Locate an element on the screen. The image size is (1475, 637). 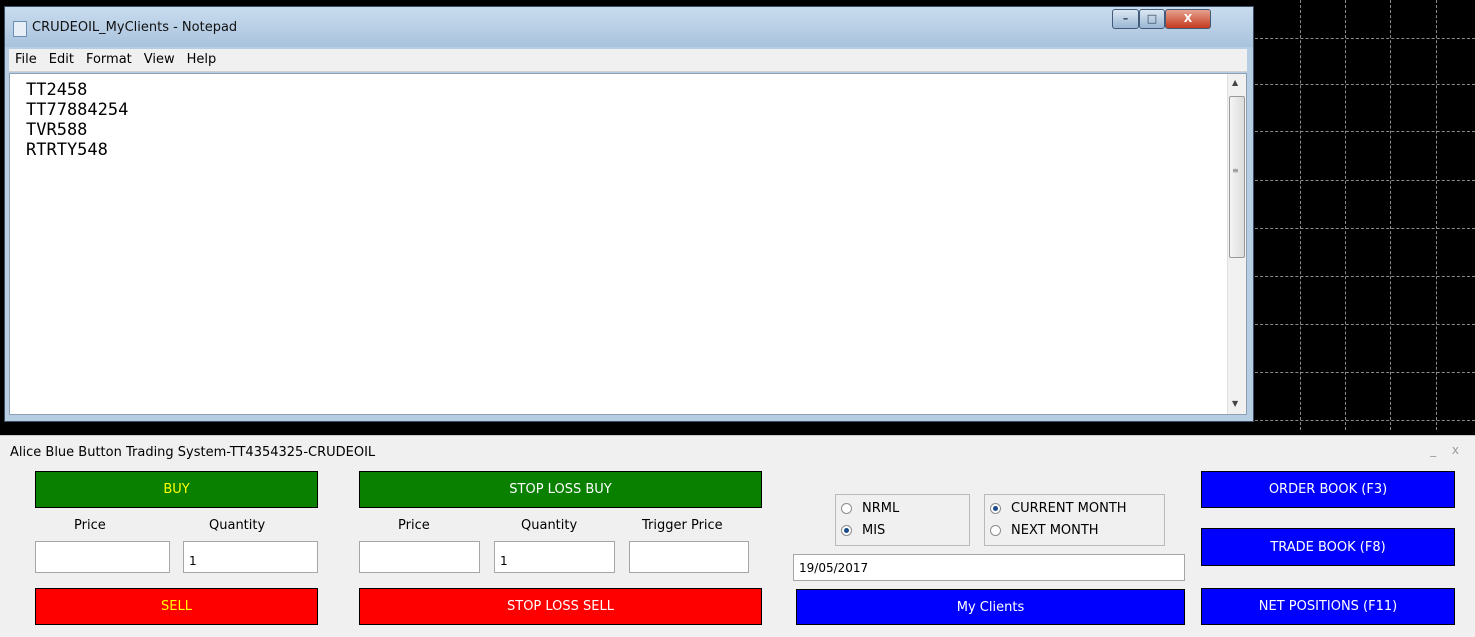
product-option-nrml: NRML is located at coordinates (870, 508).